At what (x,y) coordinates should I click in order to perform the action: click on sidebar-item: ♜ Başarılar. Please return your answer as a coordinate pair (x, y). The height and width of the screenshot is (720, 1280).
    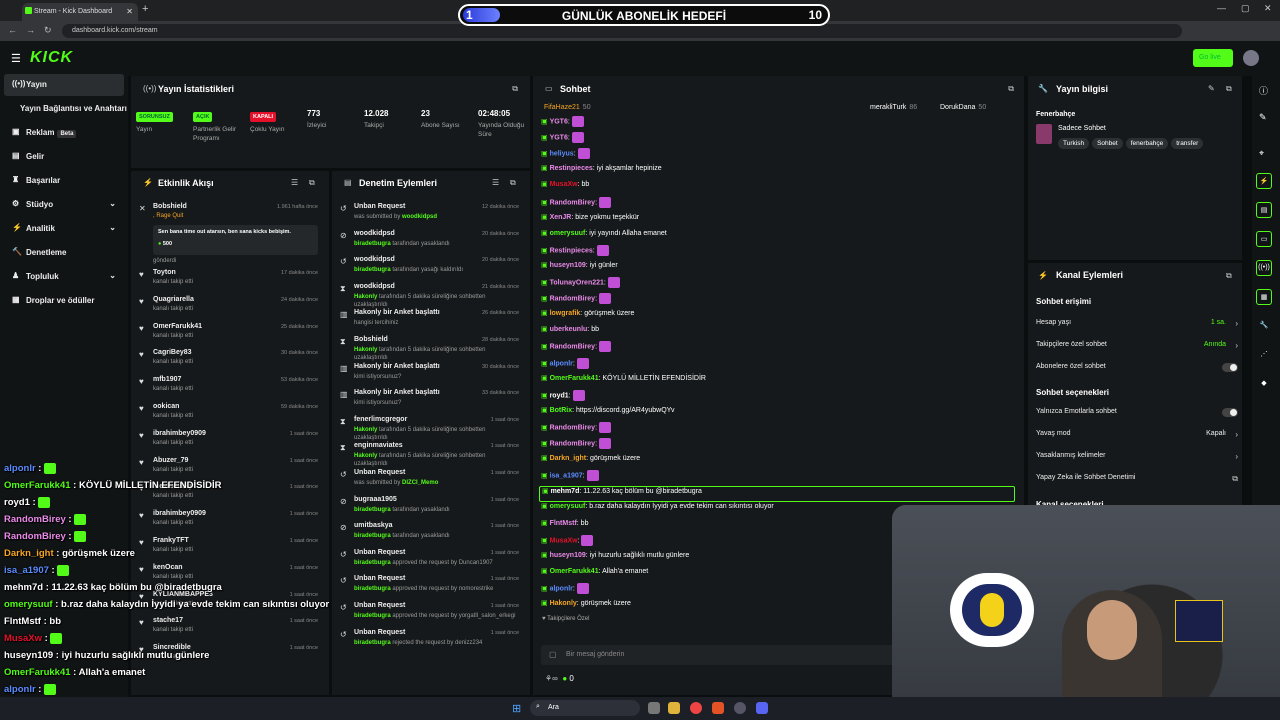
    Looking at the image, I should click on (64, 181).